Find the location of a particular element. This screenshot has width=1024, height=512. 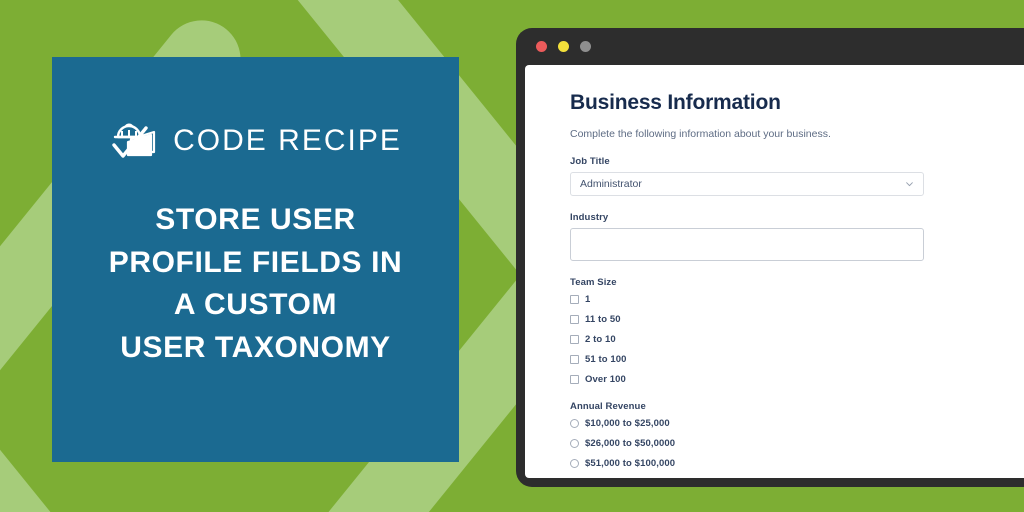

annual-revenue-option-2: $26,000 to $50,0000 is located at coordinates (797, 443).